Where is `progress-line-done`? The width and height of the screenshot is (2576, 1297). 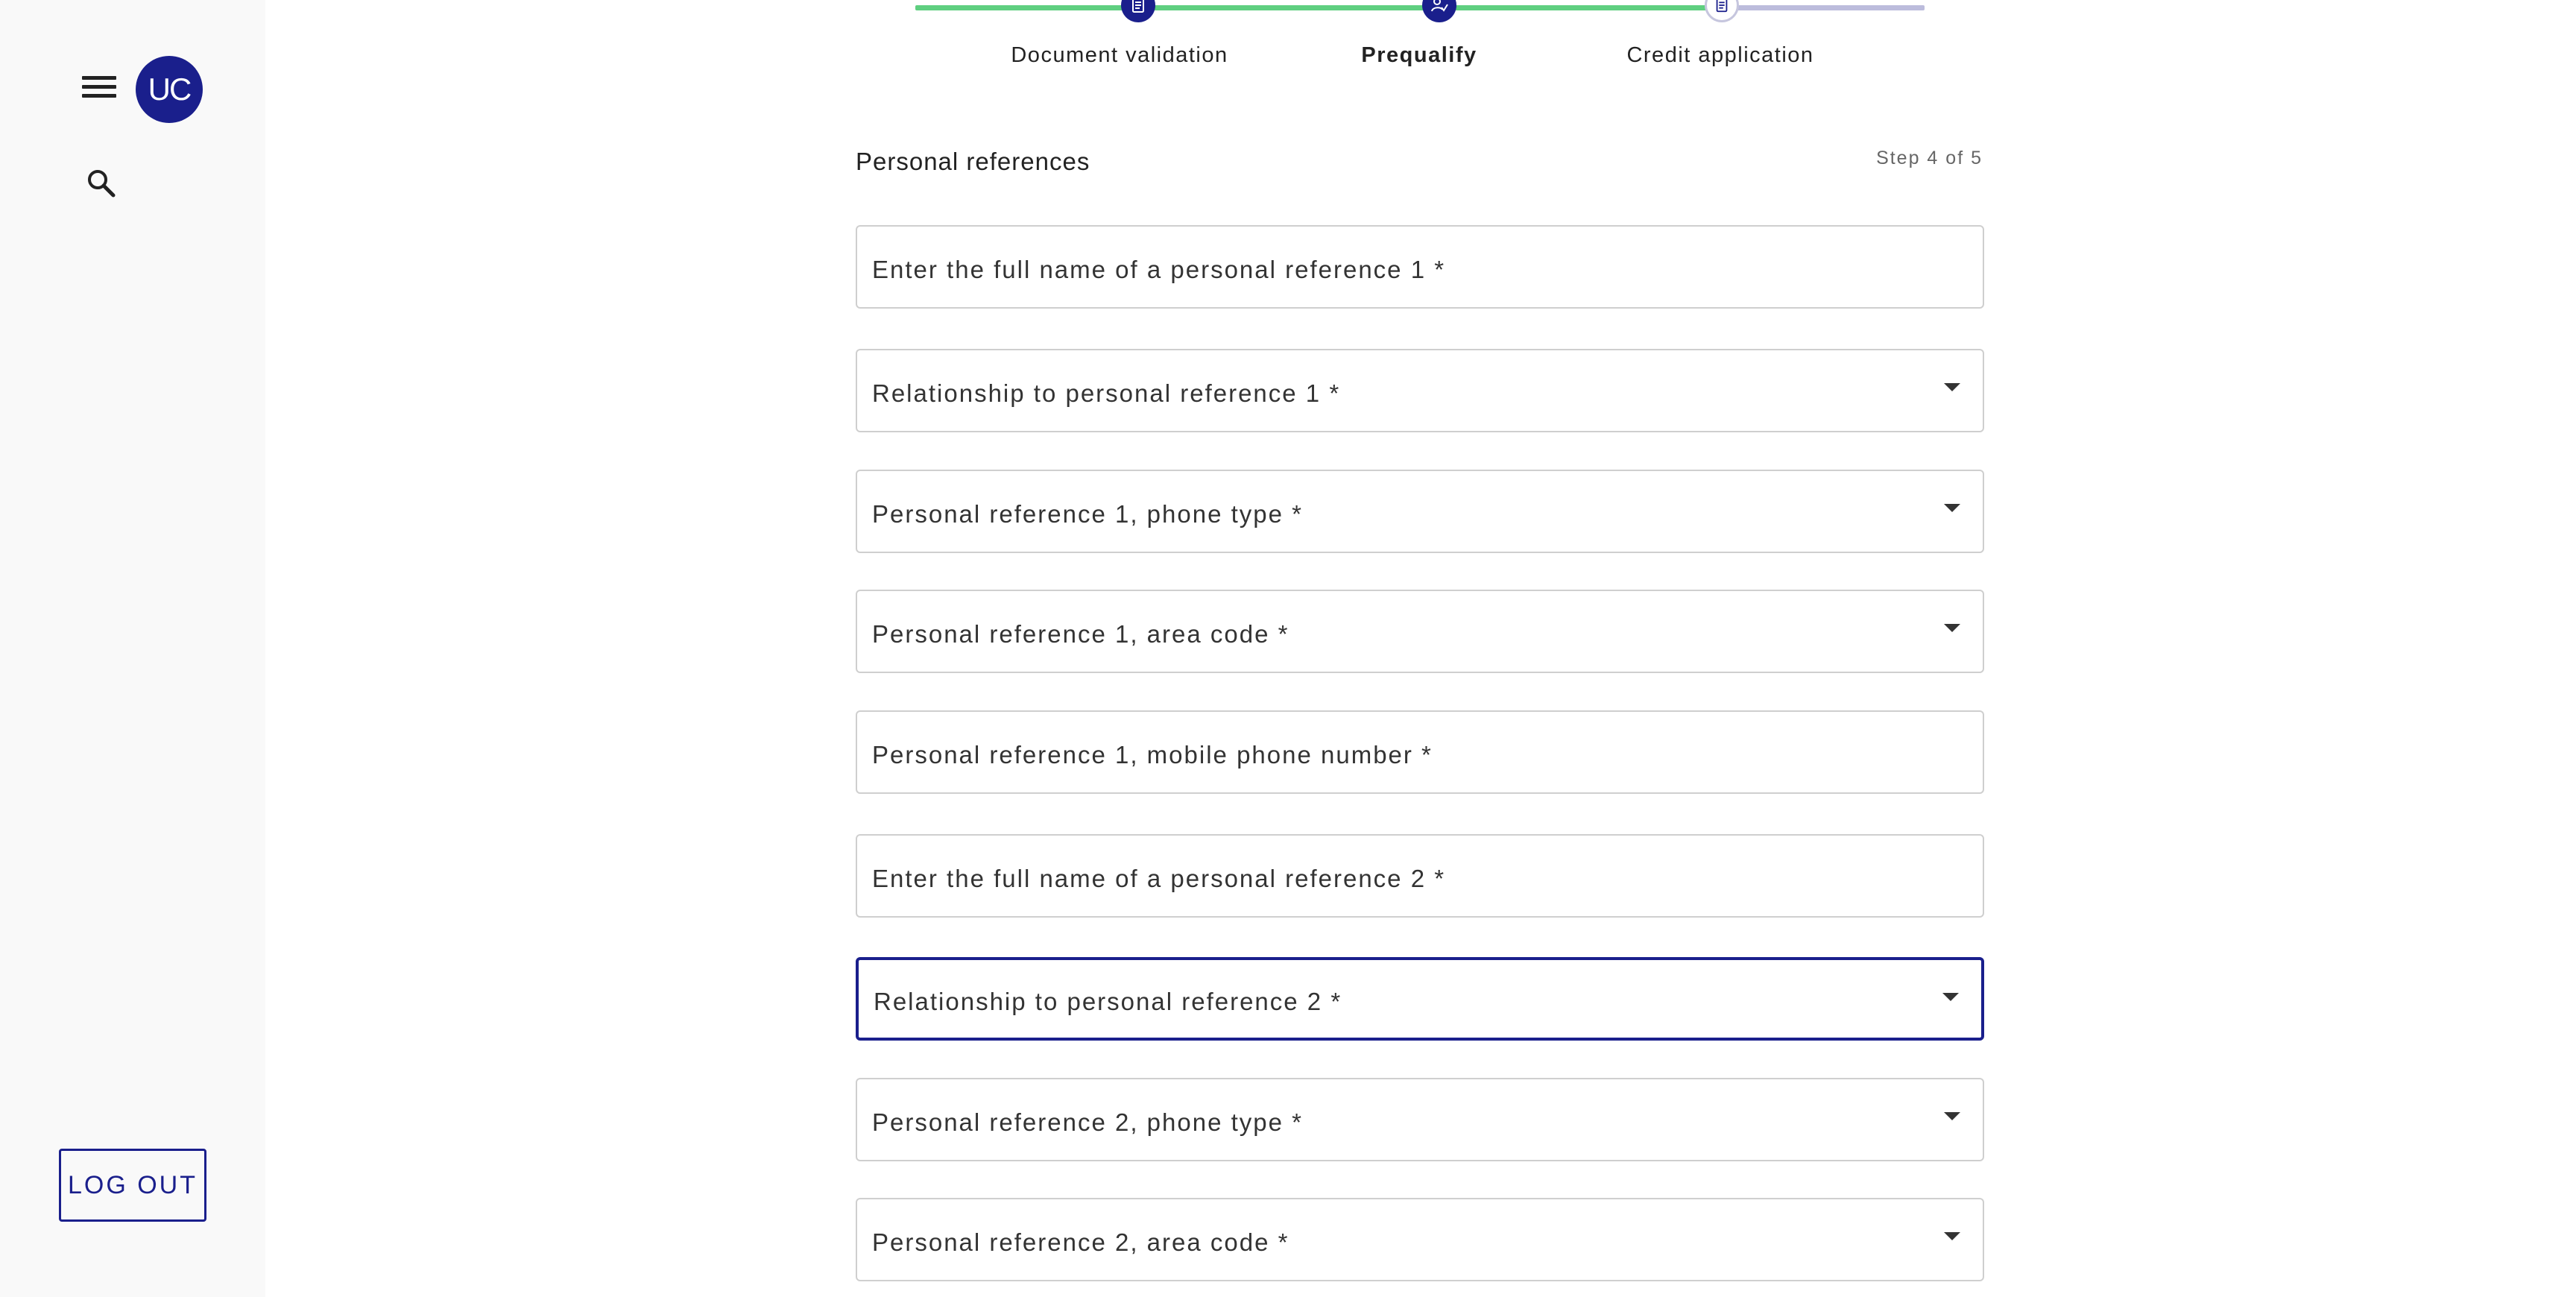
progress-line-done is located at coordinates (1318, 7).